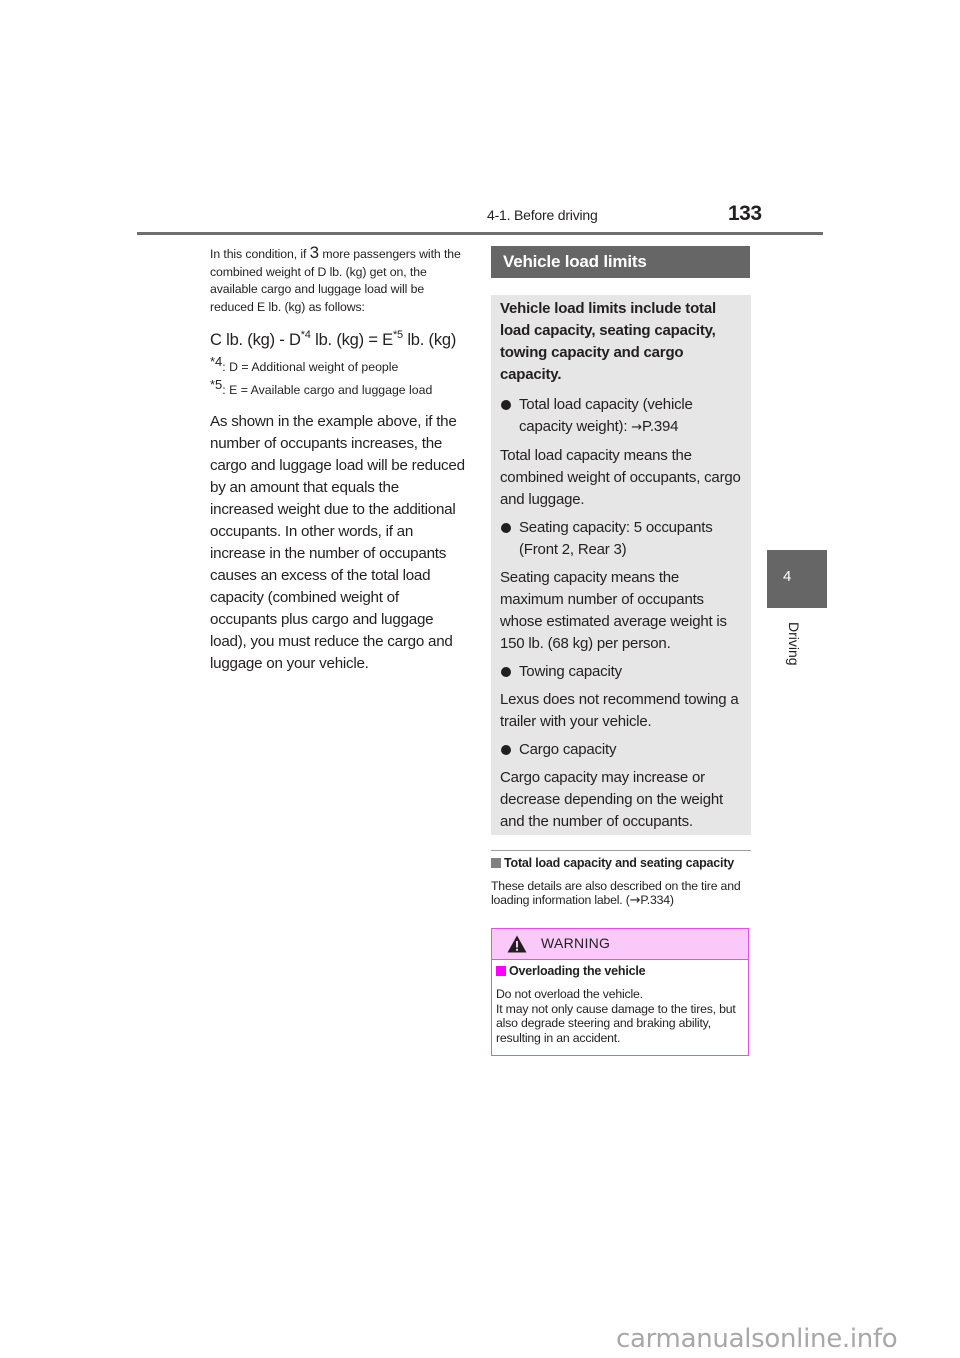  Describe the element at coordinates (569, 994) in the screenshot. I see `warning-line: Do not overload the vehicle.` at that location.